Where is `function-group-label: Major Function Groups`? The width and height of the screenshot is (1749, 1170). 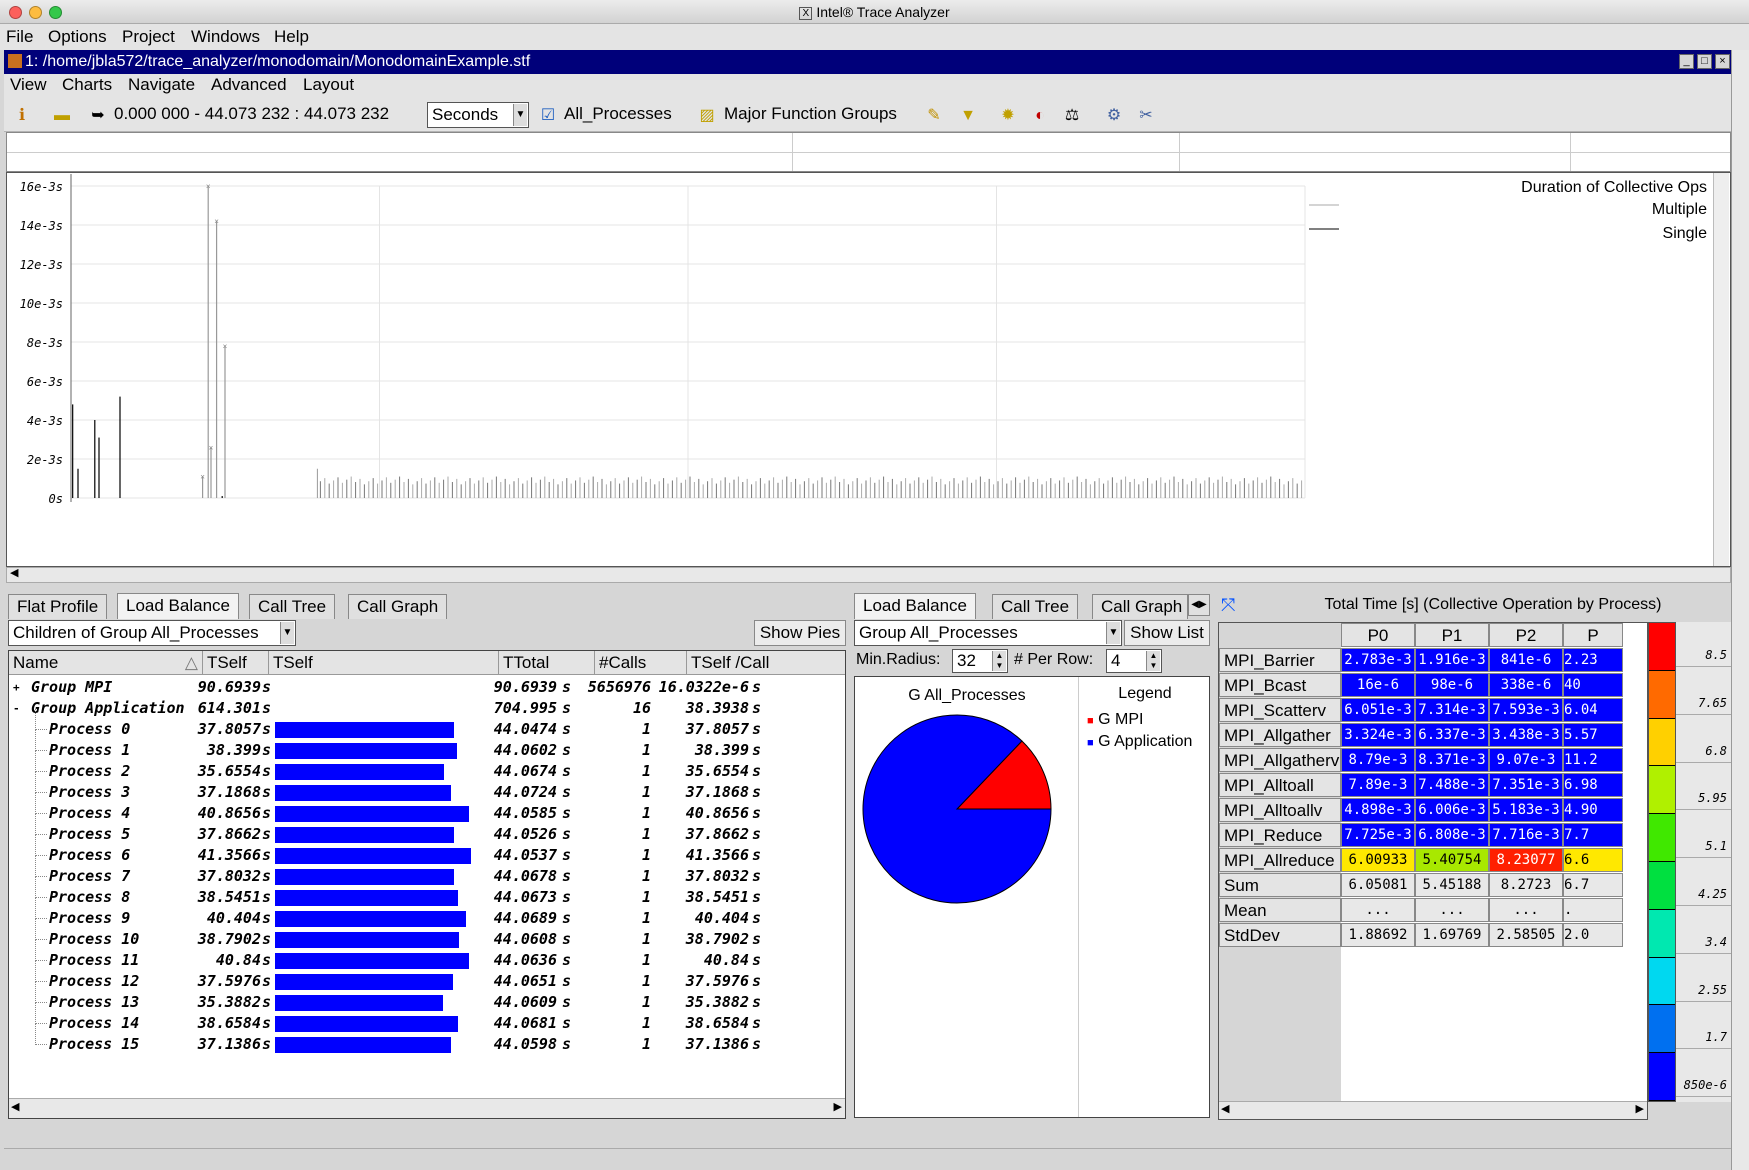 function-group-label: Major Function Groups is located at coordinates (810, 114).